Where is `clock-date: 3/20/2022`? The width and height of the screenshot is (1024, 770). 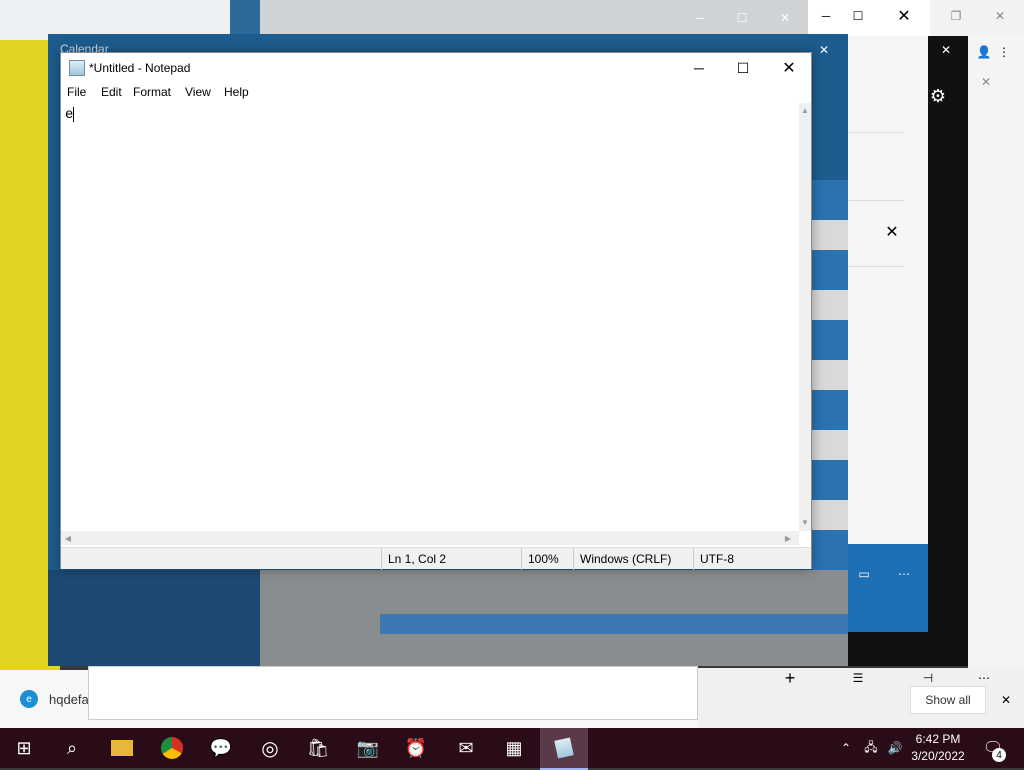
clock-date: 3/20/2022 is located at coordinates (938, 756).